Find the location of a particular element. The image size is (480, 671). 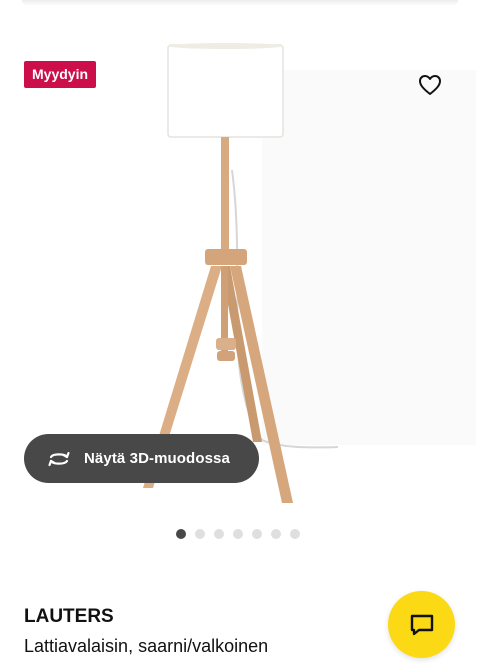

bestseller-badge: Myydyin is located at coordinates (60, 74).